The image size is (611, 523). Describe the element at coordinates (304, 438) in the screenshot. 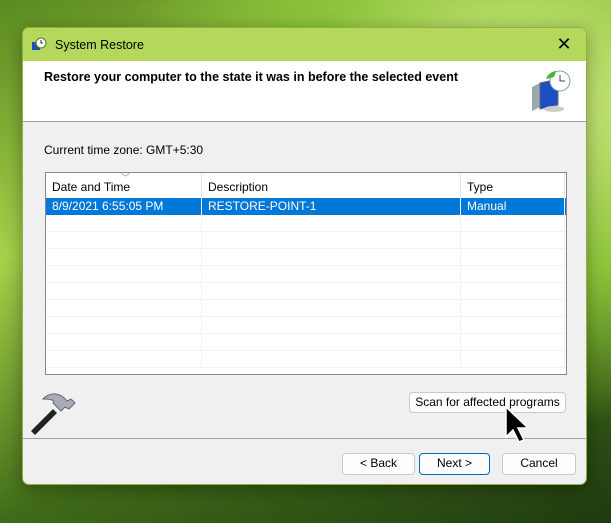

I see `divider` at that location.